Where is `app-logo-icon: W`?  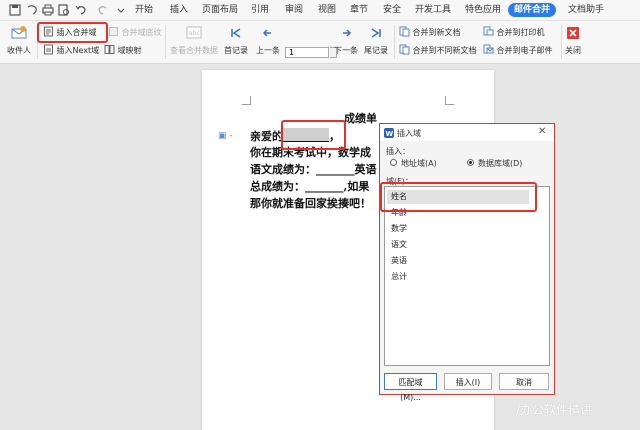 app-logo-icon: W is located at coordinates (389, 134).